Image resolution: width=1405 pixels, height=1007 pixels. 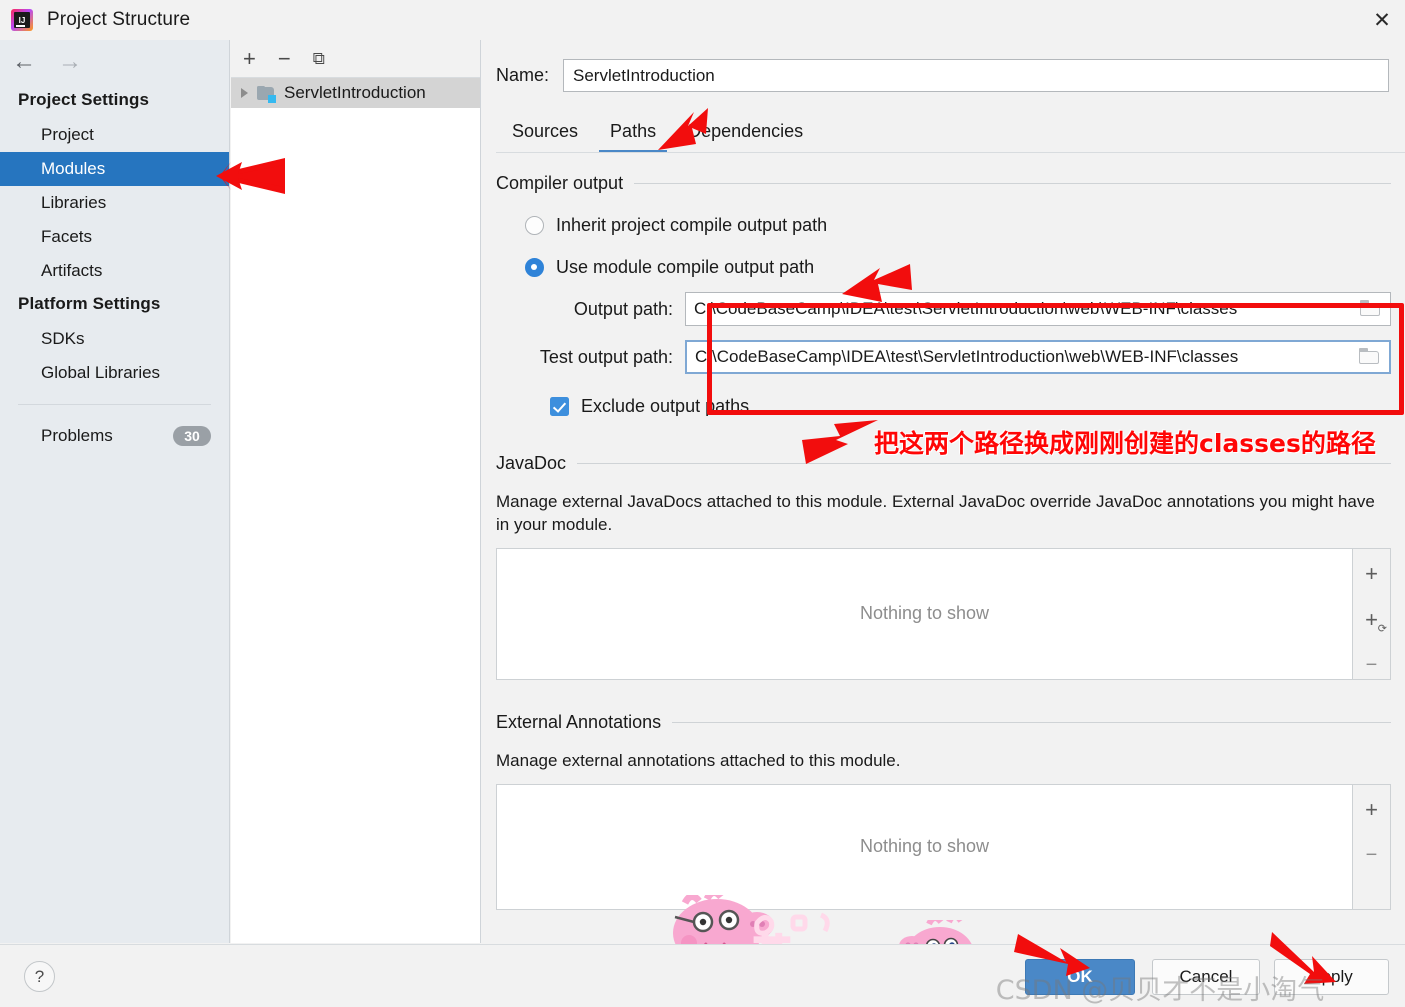 I want to click on section-header-platform-settings: Platform Settings, so click(x=89, y=303).